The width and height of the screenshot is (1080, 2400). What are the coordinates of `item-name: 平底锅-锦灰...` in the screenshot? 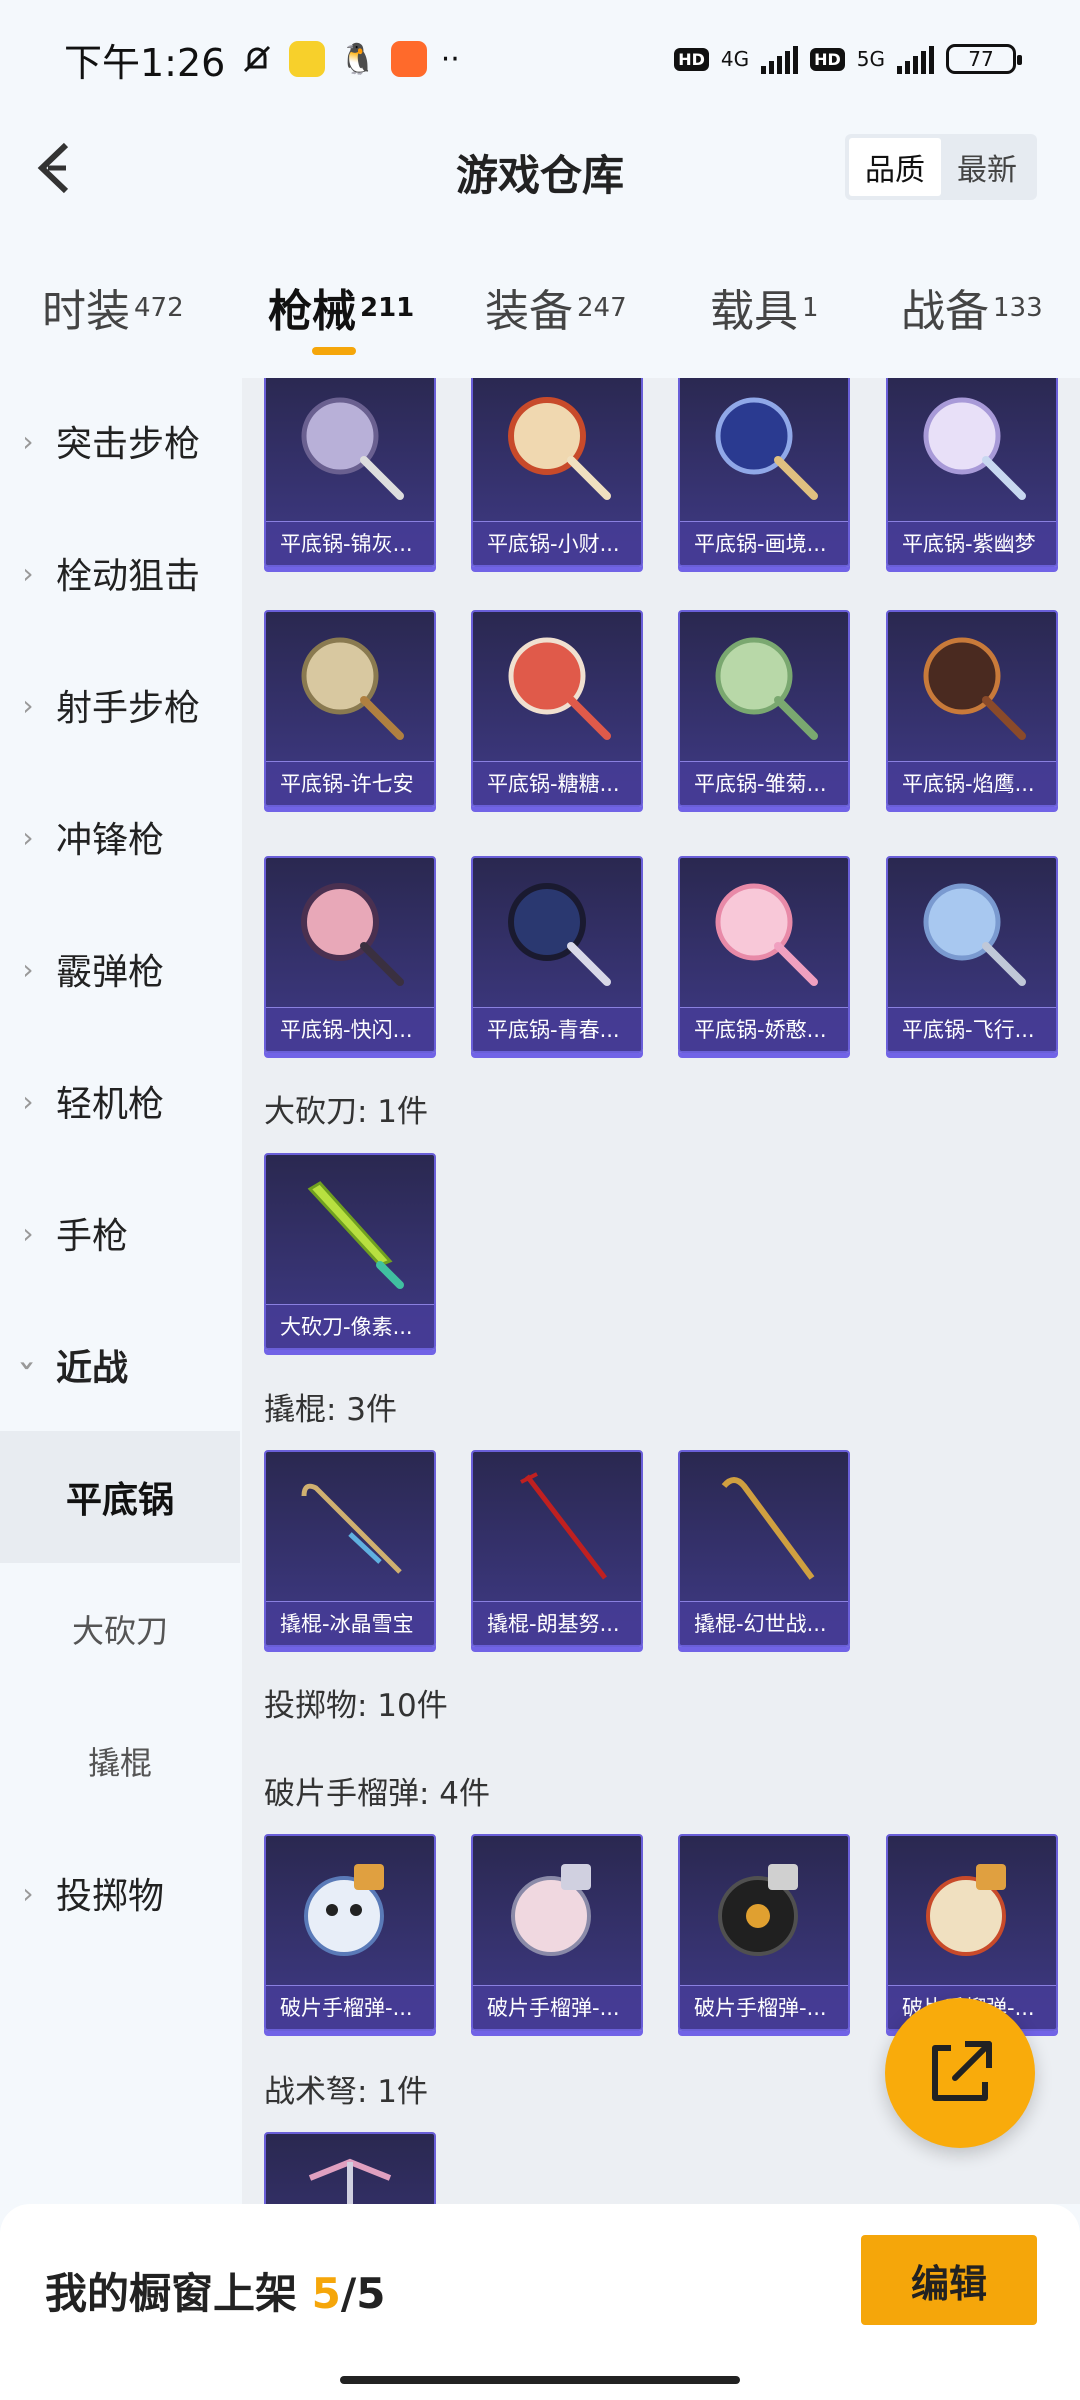 It's located at (350, 543).